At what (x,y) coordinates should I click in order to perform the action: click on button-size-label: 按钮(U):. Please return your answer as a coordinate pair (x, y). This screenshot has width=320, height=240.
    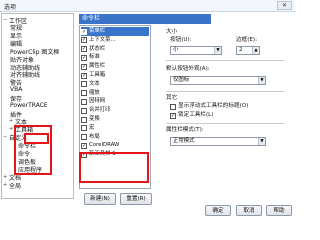
    Looking at the image, I should click on (181, 40).